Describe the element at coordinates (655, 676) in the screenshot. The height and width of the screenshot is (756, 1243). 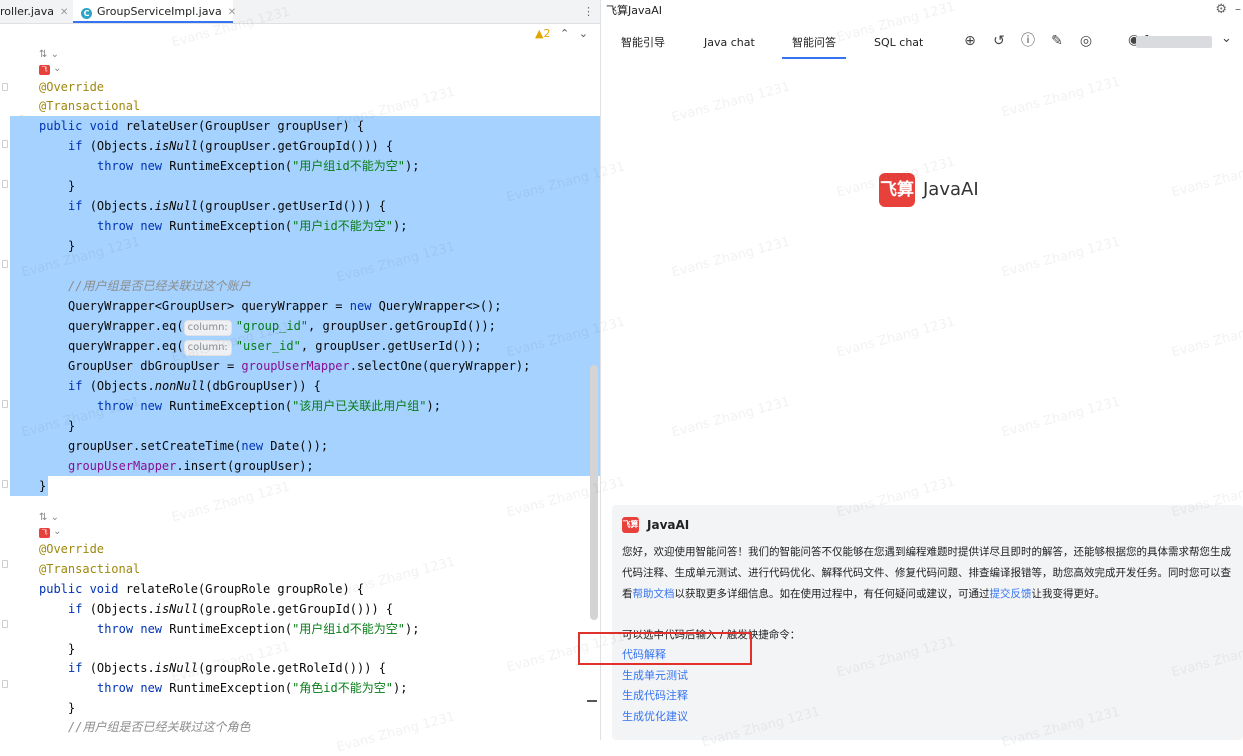
I see `cmd-gen-unit-test: 生成单元测试` at that location.